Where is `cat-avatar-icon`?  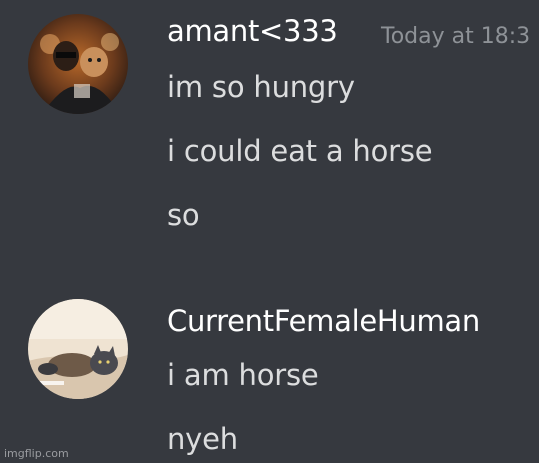 cat-avatar-icon is located at coordinates (78, 349).